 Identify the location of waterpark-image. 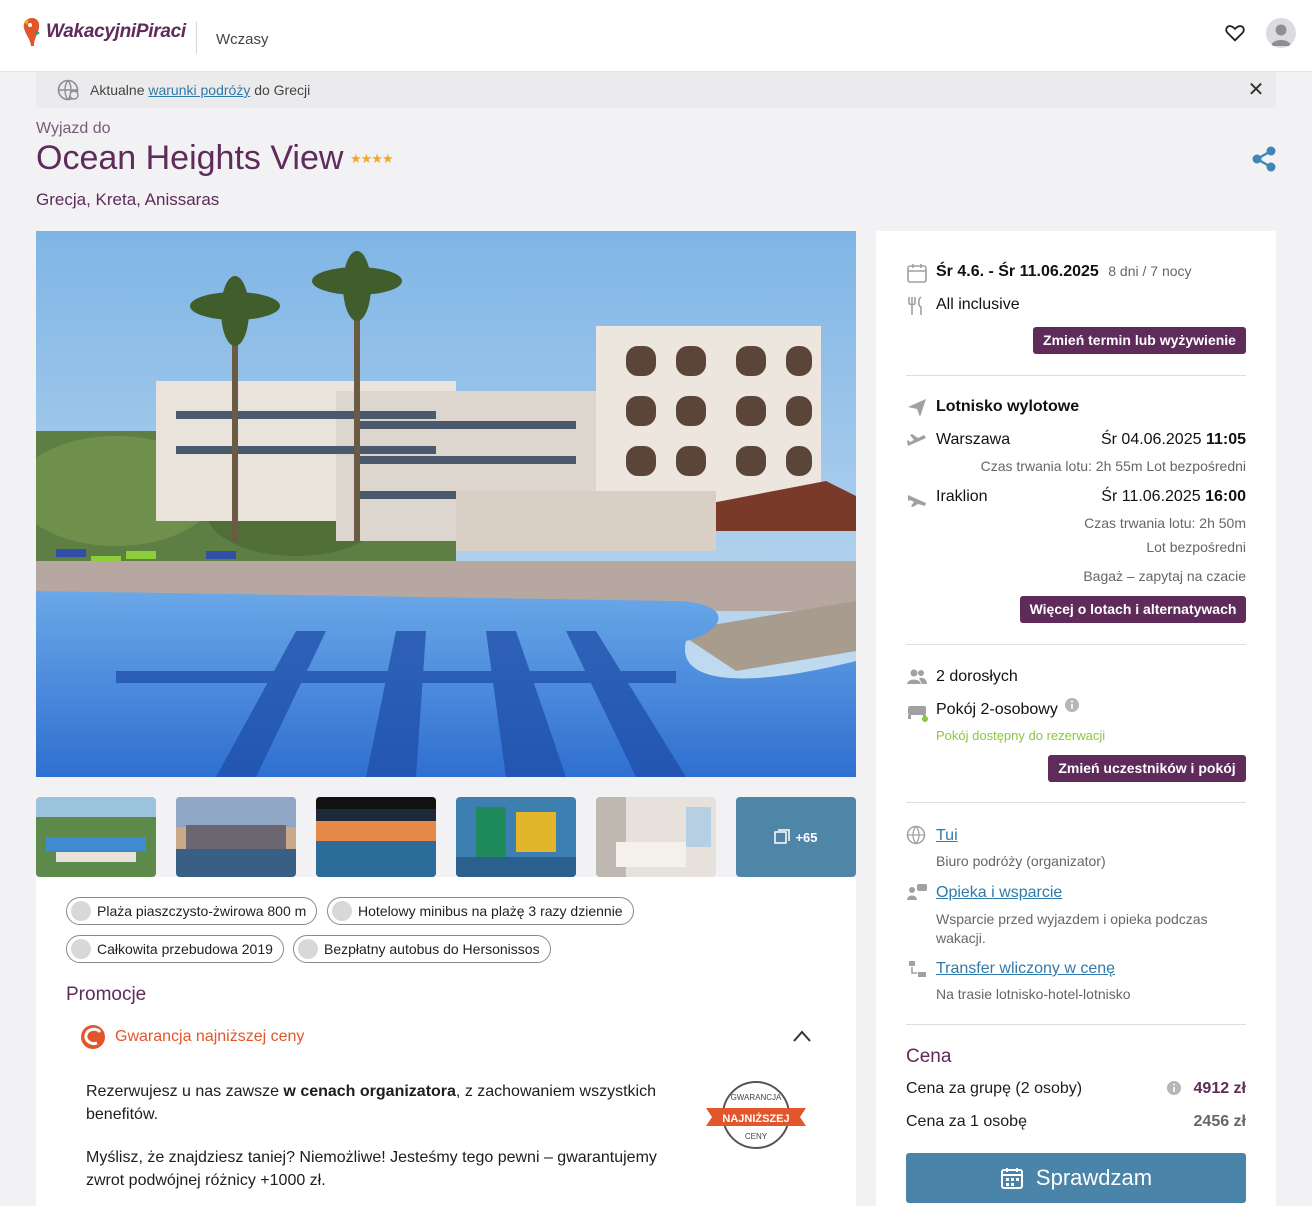
(516, 837).